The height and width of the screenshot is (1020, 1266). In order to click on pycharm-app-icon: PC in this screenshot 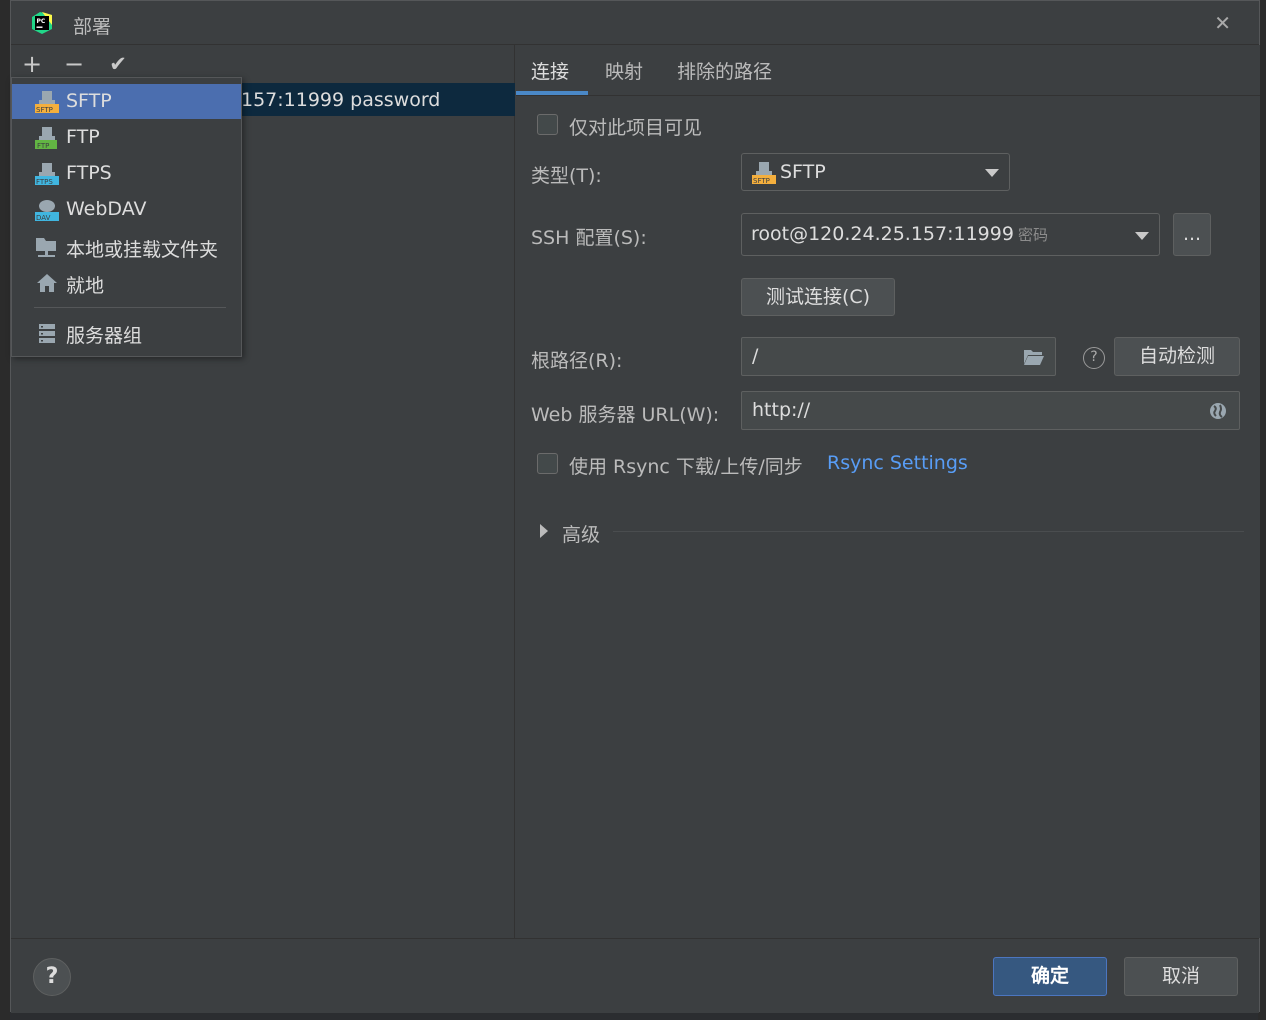, I will do `click(42, 23)`.